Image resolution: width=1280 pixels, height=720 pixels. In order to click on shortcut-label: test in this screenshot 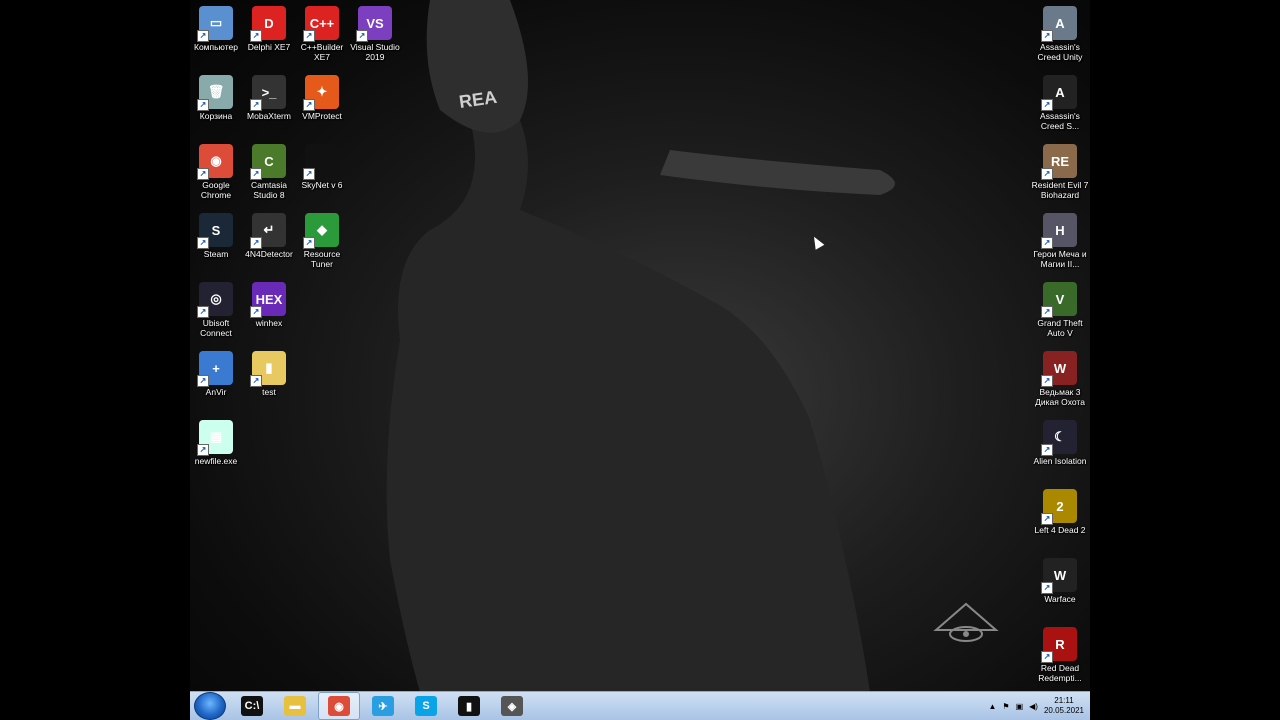, I will do `click(269, 392)`.